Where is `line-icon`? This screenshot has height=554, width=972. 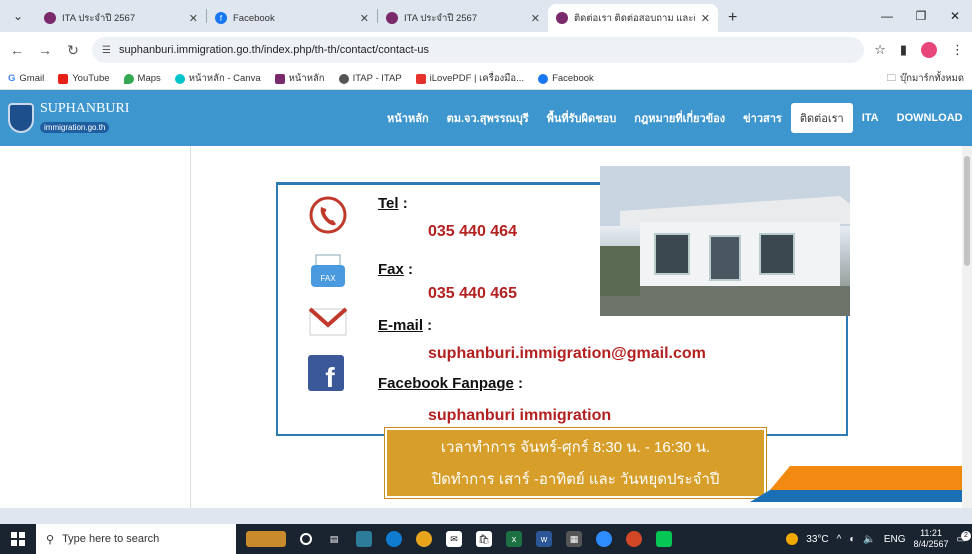
line-icon is located at coordinates (664, 539).